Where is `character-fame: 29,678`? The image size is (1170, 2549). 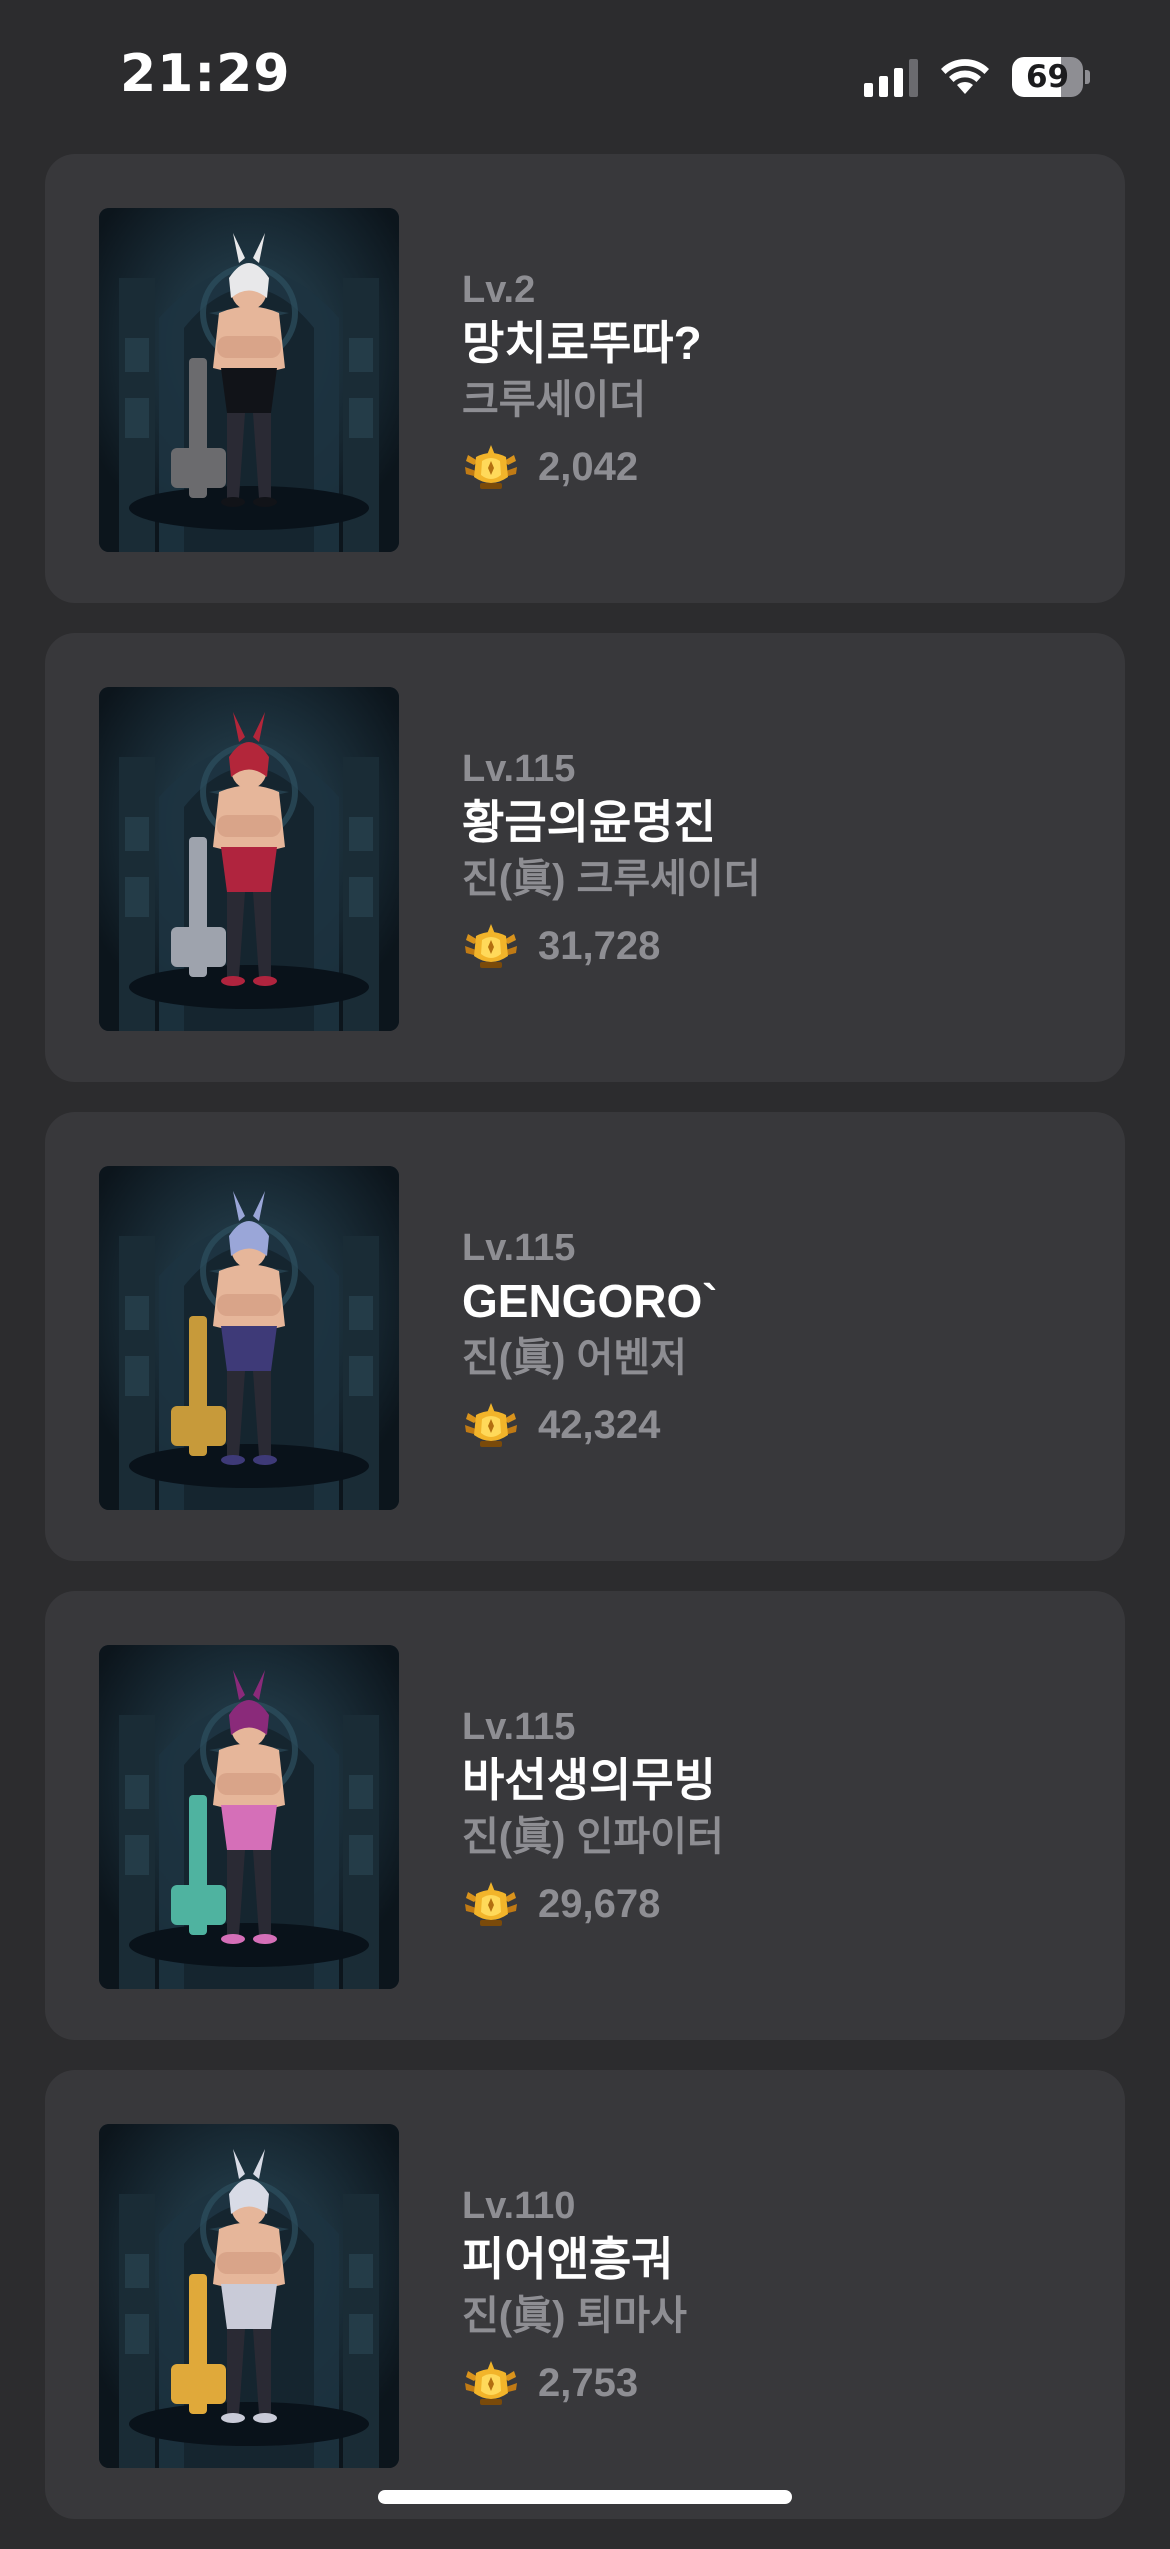
character-fame: 29,678 is located at coordinates (593, 1904).